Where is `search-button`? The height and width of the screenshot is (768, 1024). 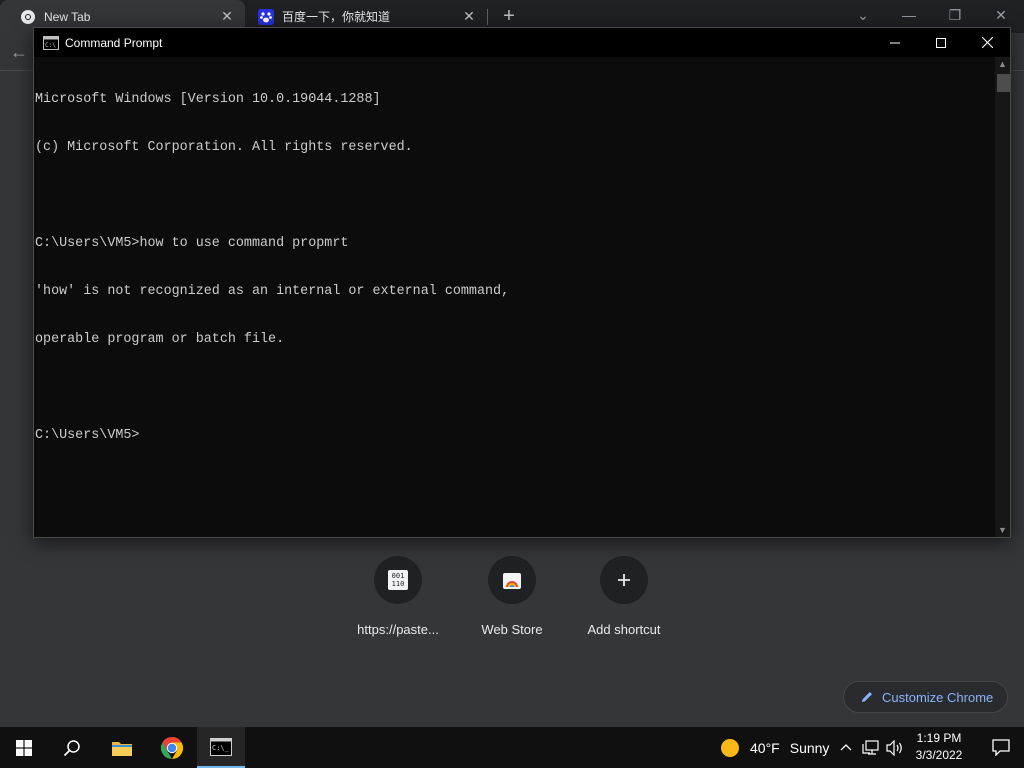
search-button is located at coordinates (72, 747).